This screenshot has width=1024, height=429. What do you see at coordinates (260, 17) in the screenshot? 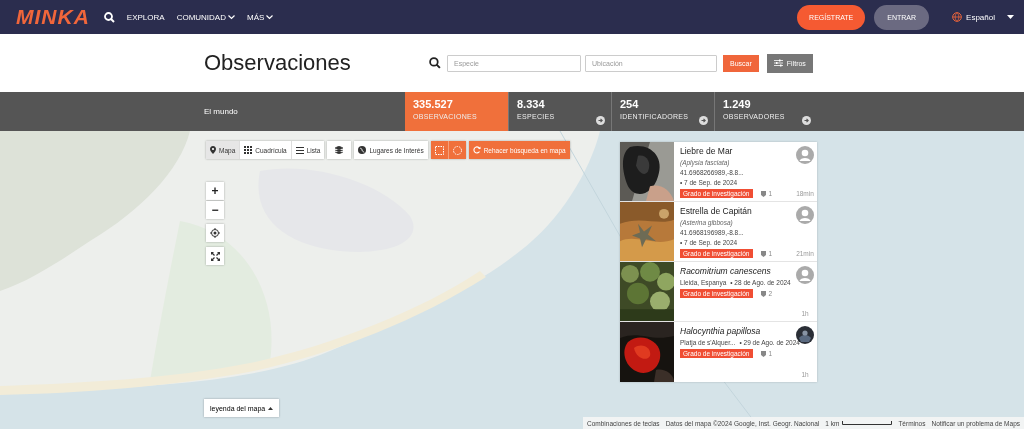
I see `nav-link: MÁS` at bounding box center [260, 17].